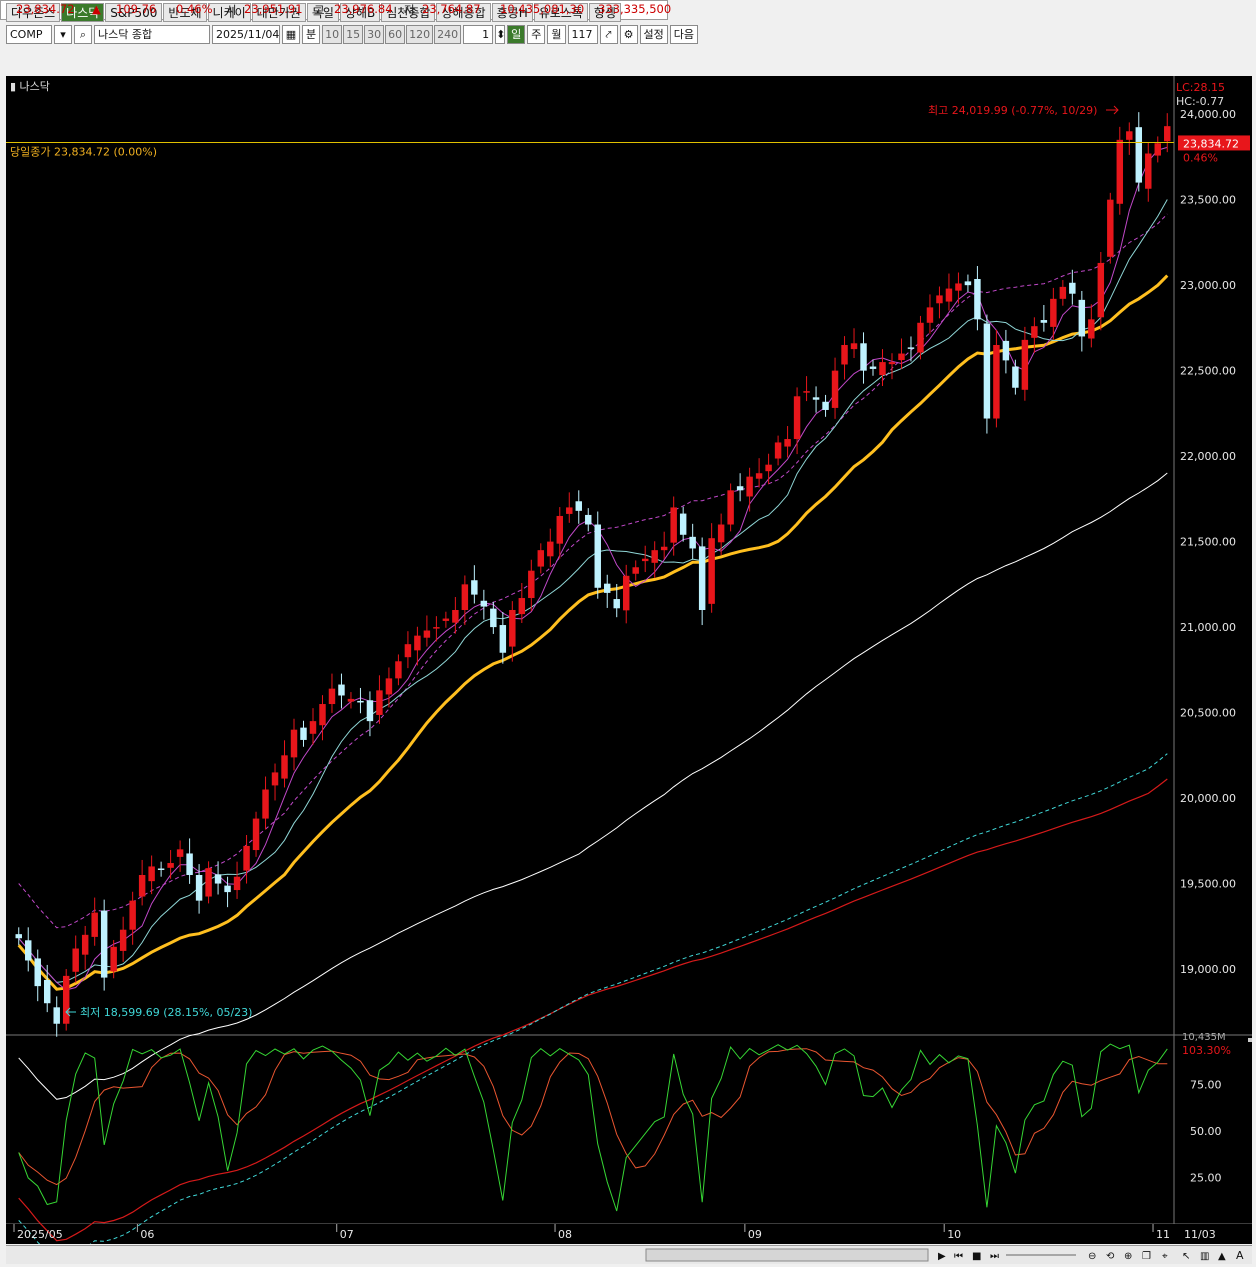  What do you see at coordinates (246, 34) in the screenshot?
I see `date-field: 2025/11/04` at bounding box center [246, 34].